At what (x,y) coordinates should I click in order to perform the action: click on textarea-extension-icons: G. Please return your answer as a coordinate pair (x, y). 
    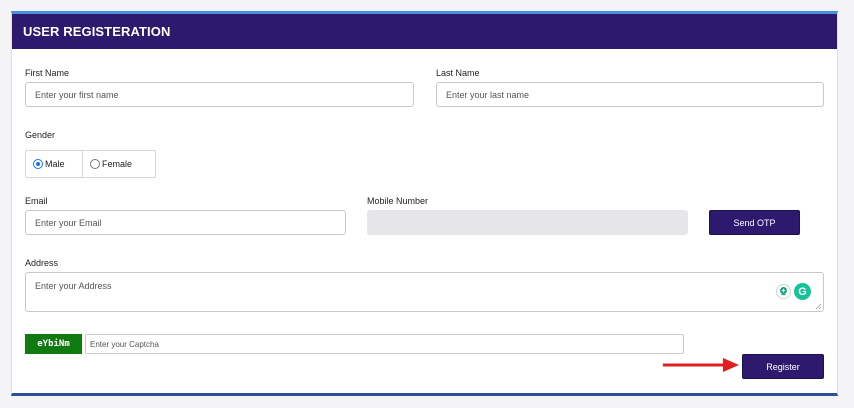
    Looking at the image, I should click on (793, 291).